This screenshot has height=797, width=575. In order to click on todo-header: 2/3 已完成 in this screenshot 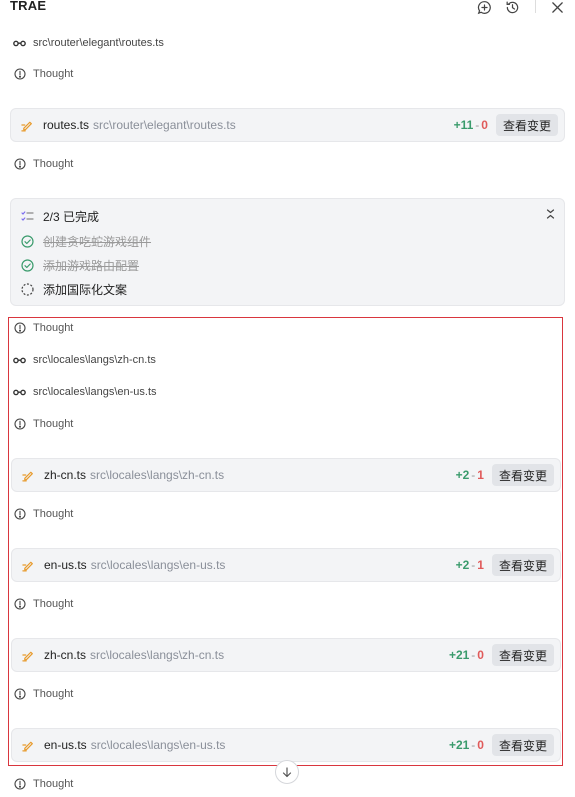, I will do `click(60, 216)`.